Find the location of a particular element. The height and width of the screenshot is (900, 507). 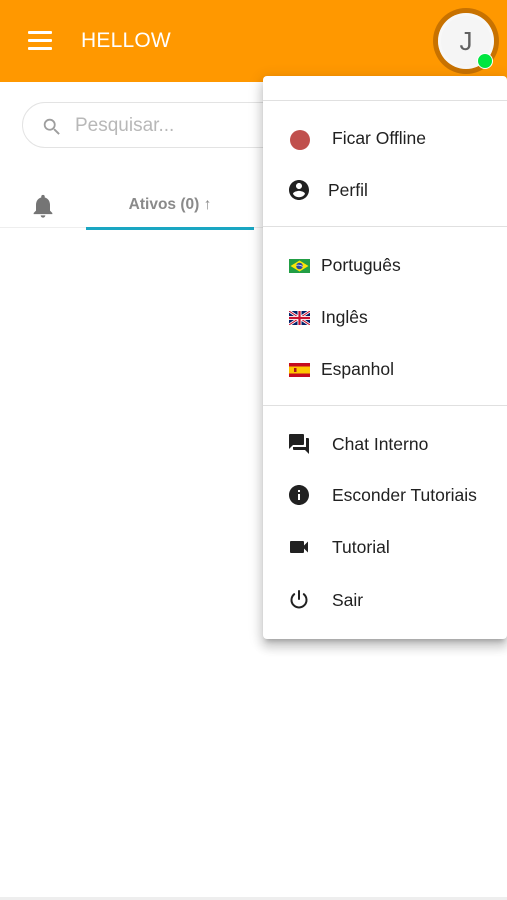

menu-item-lang-portuguese: Português is located at coordinates (385, 265).